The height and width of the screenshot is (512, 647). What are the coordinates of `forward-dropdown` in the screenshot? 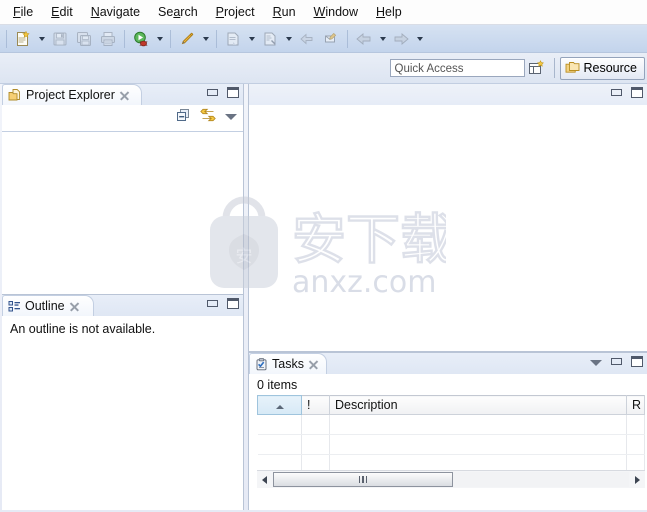 It's located at (419, 39).